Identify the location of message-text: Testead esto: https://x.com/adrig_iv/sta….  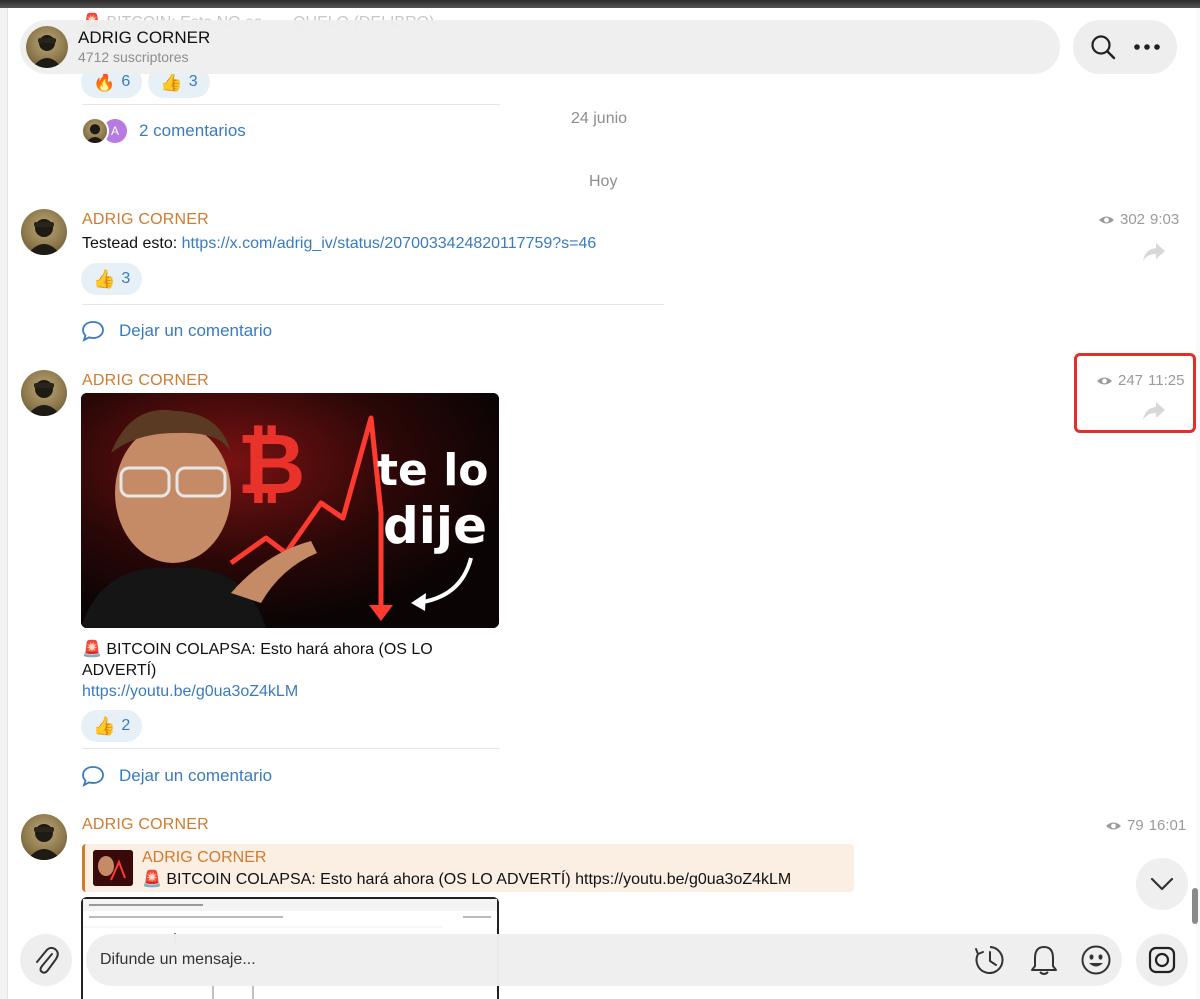
(339, 243).